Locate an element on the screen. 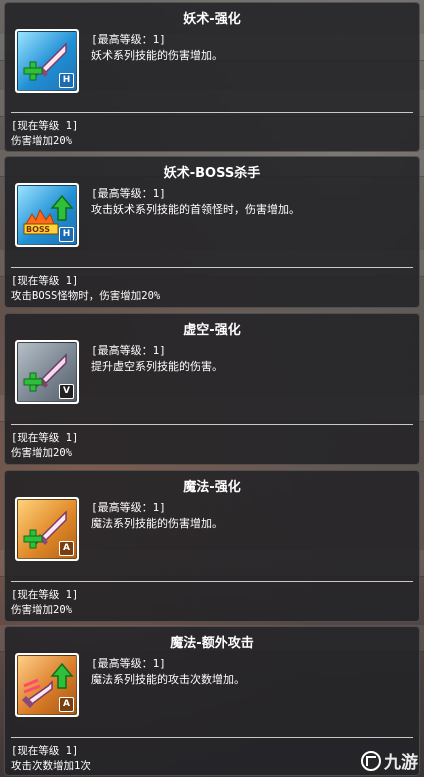 The width and height of the screenshot is (424, 777). skill-description: 攻击妖术系列技能的首领怪时，伤害增加。 is located at coordinates (195, 209).